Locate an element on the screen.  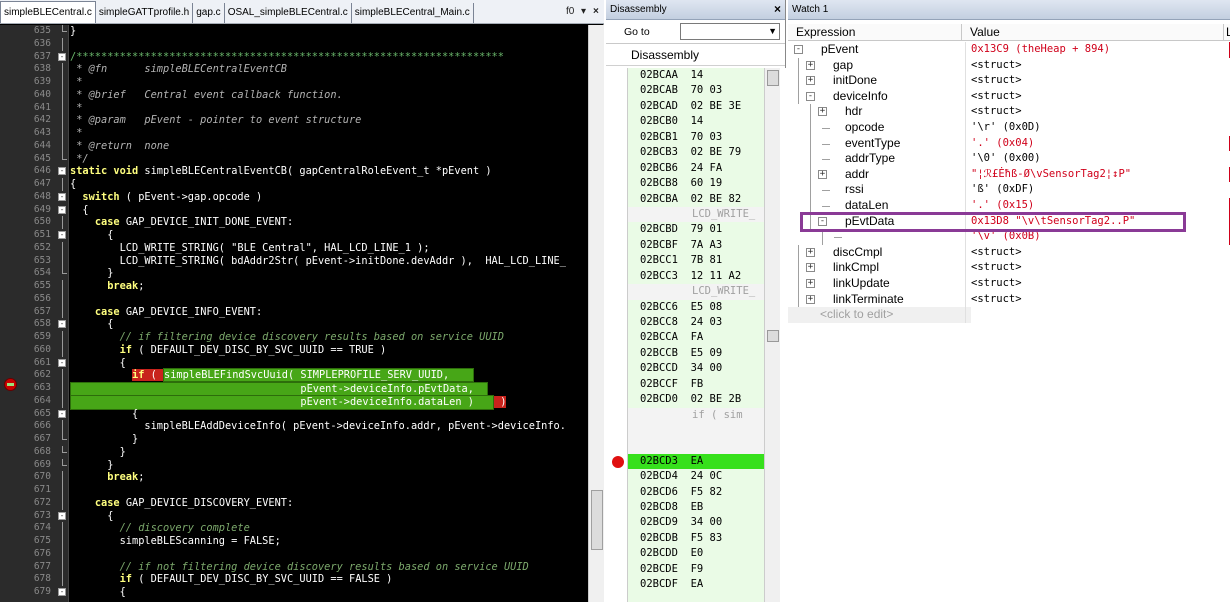
watch-row: opcode '\r' (0x0D) is located at coordinates (1009, 127).